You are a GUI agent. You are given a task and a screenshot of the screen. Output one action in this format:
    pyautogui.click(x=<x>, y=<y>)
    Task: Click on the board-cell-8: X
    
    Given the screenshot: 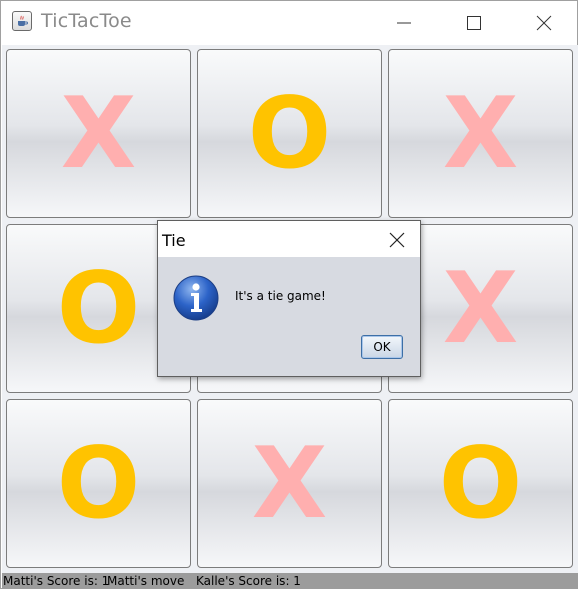 What is the action you would take?
    pyautogui.click(x=289, y=483)
    